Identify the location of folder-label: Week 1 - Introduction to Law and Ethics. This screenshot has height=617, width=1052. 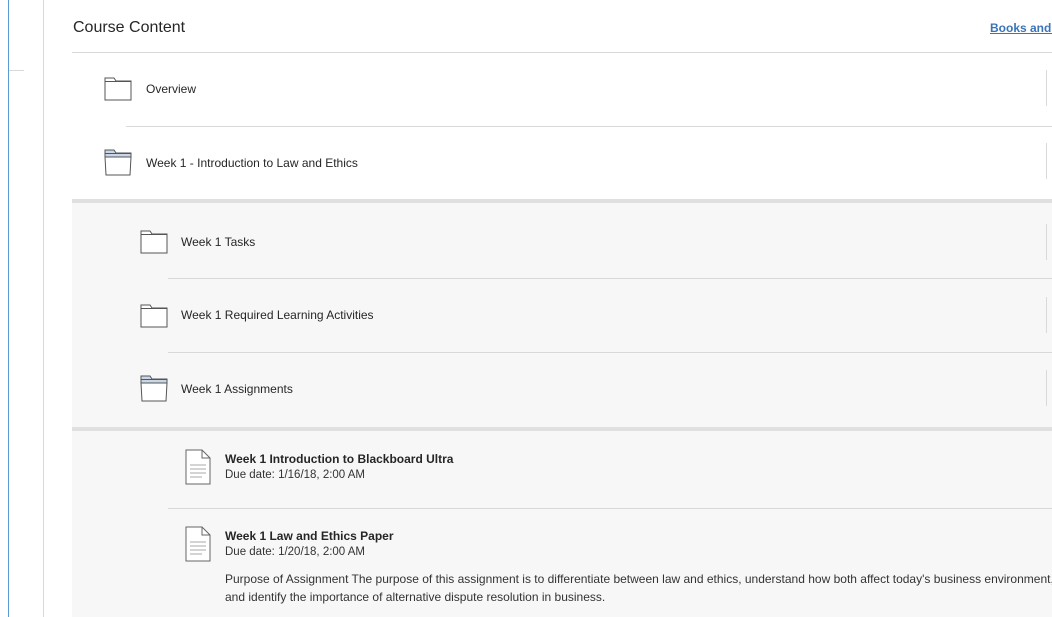
(252, 163).